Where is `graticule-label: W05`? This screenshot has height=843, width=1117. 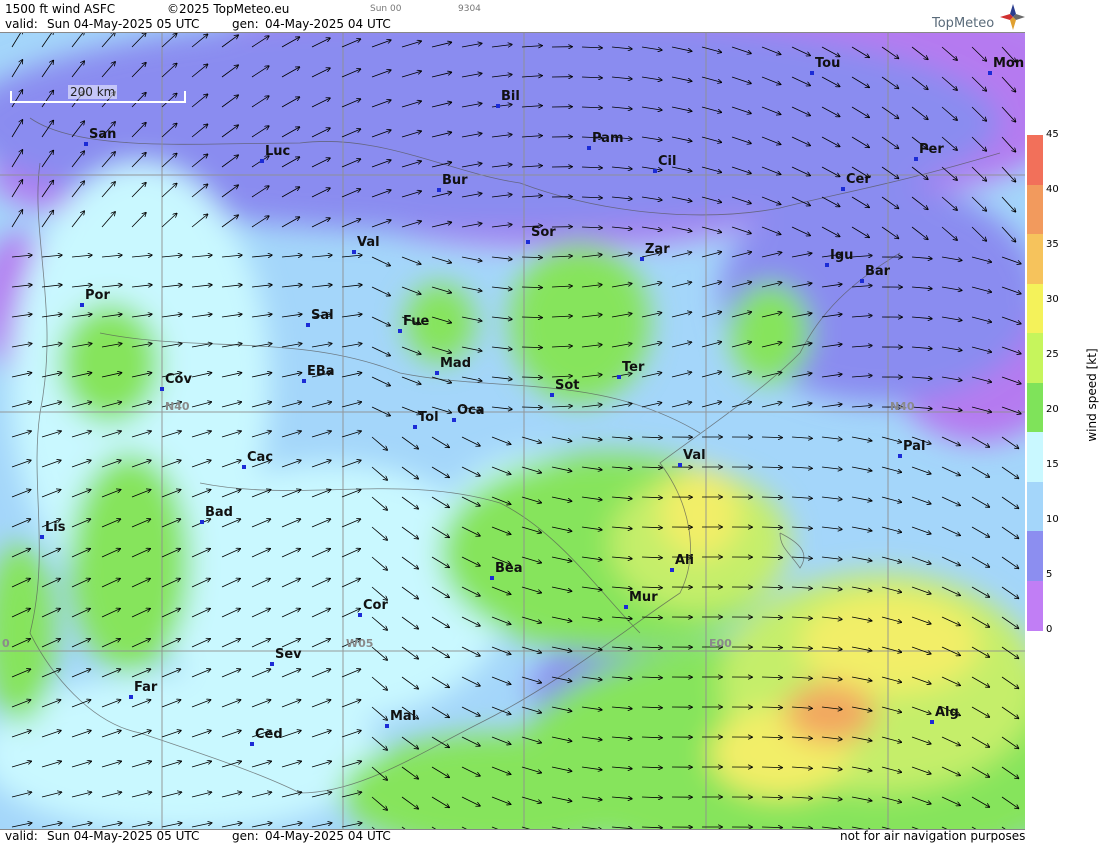
graticule-label: W05 is located at coordinates (360, 643).